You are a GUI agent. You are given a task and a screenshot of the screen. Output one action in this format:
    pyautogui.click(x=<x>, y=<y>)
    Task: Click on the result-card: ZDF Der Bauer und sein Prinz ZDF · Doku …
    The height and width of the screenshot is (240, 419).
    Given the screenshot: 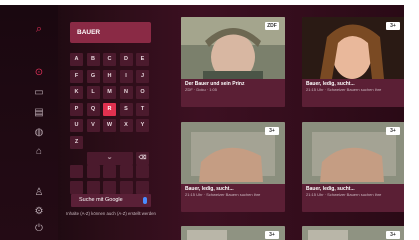 What is the action you would take?
    pyautogui.click(x=233, y=62)
    